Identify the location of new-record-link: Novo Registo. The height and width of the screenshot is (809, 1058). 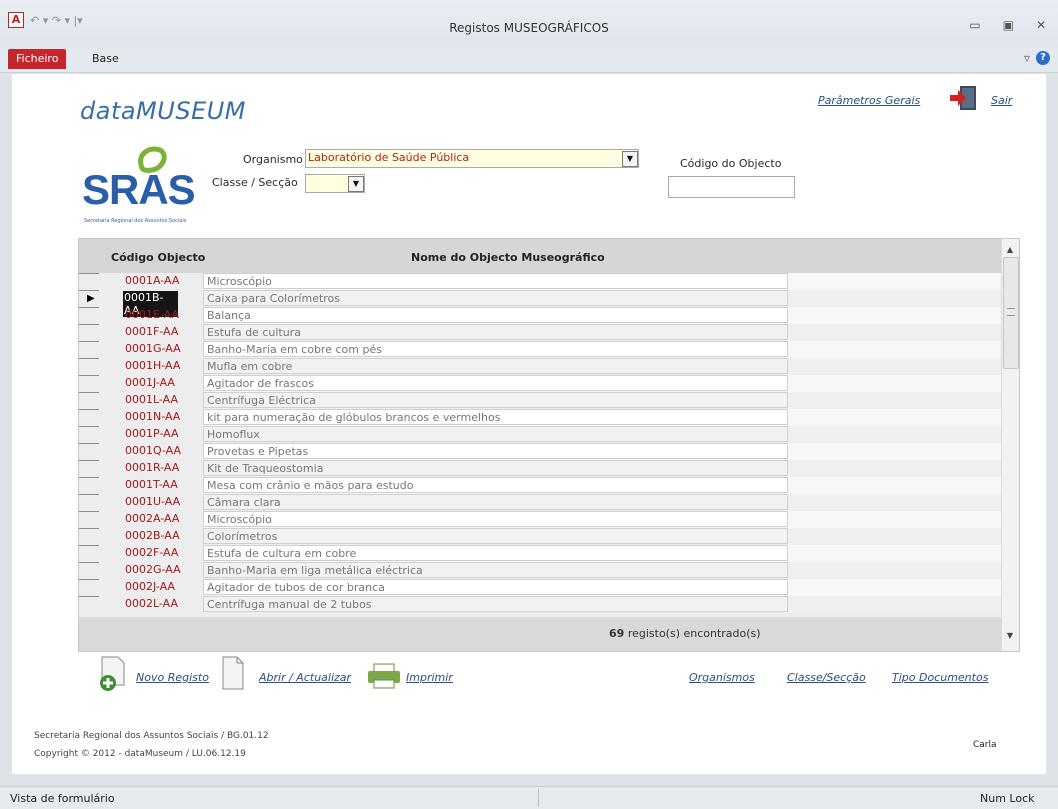
(172, 677).